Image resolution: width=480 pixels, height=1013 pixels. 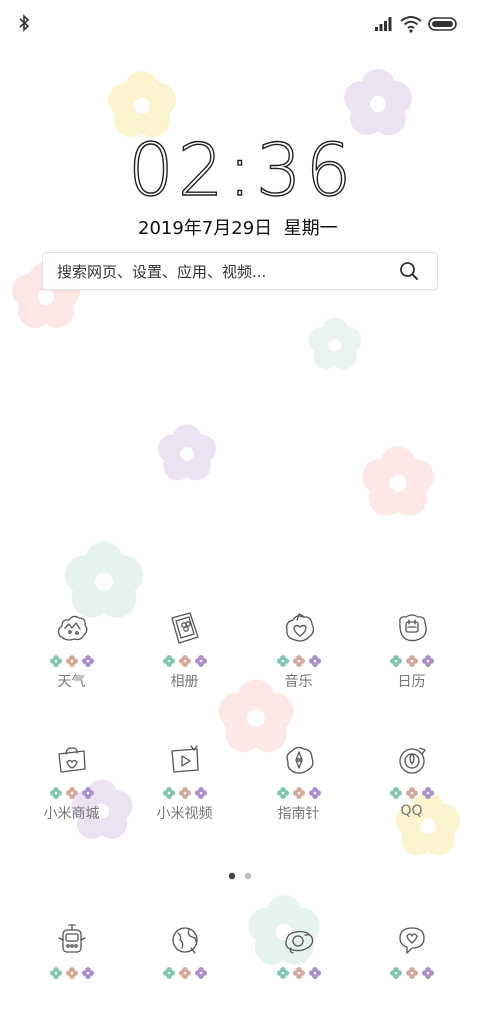 I want to click on app-label: 小米商城, so click(x=71, y=814).